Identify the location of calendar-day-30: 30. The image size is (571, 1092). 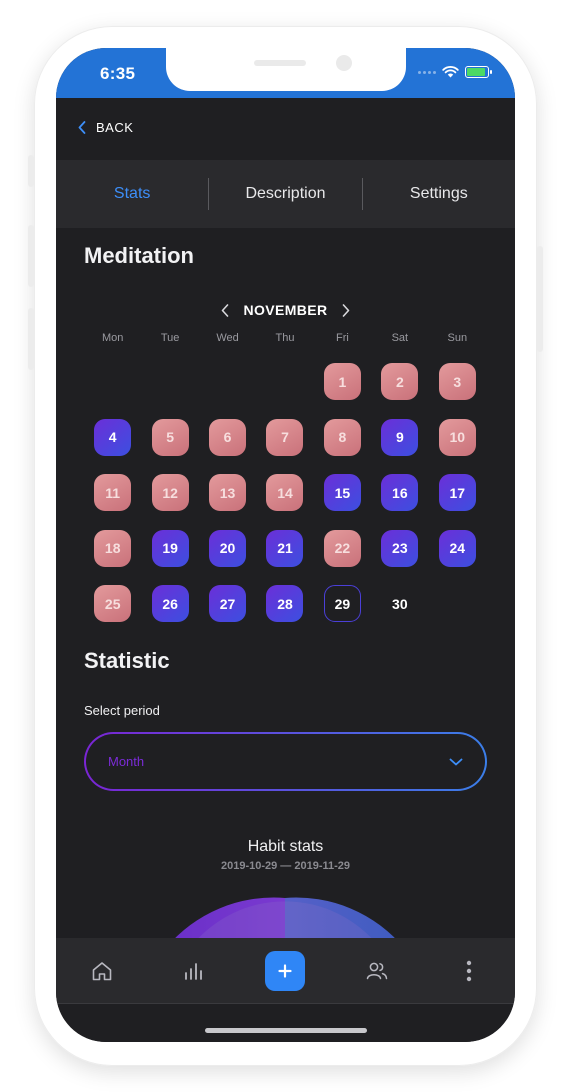
(399, 603).